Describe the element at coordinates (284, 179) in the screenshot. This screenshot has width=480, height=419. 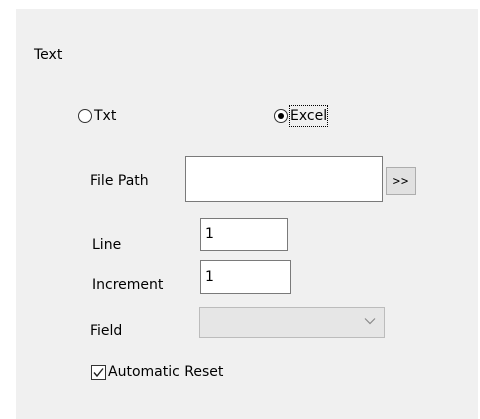
I see `file-path-input` at that location.